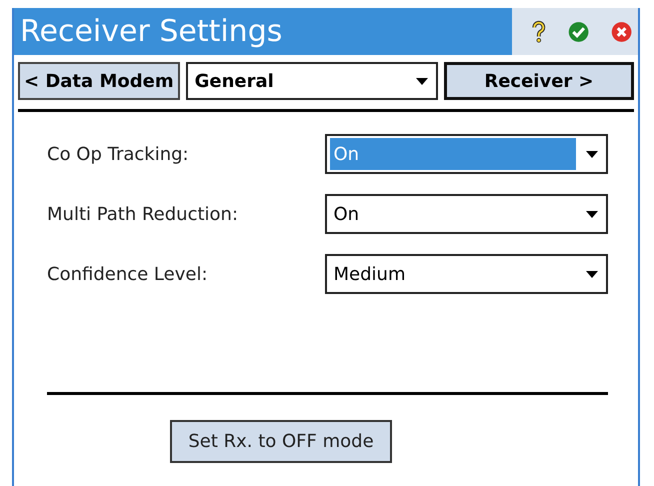 This screenshot has width=654, height=486. What do you see at coordinates (539, 81) in the screenshot?
I see `next-page-button: Receiver >` at bounding box center [539, 81].